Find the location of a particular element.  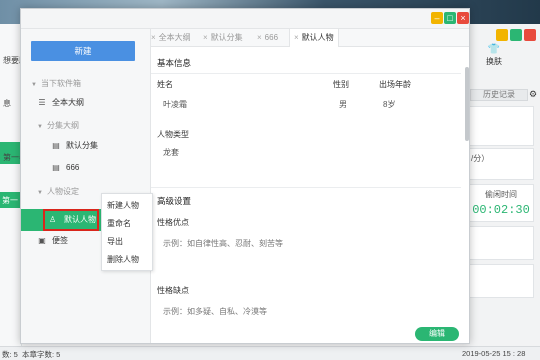

section-current: ▼ 当下软件箱 is located at coordinates (56, 83).